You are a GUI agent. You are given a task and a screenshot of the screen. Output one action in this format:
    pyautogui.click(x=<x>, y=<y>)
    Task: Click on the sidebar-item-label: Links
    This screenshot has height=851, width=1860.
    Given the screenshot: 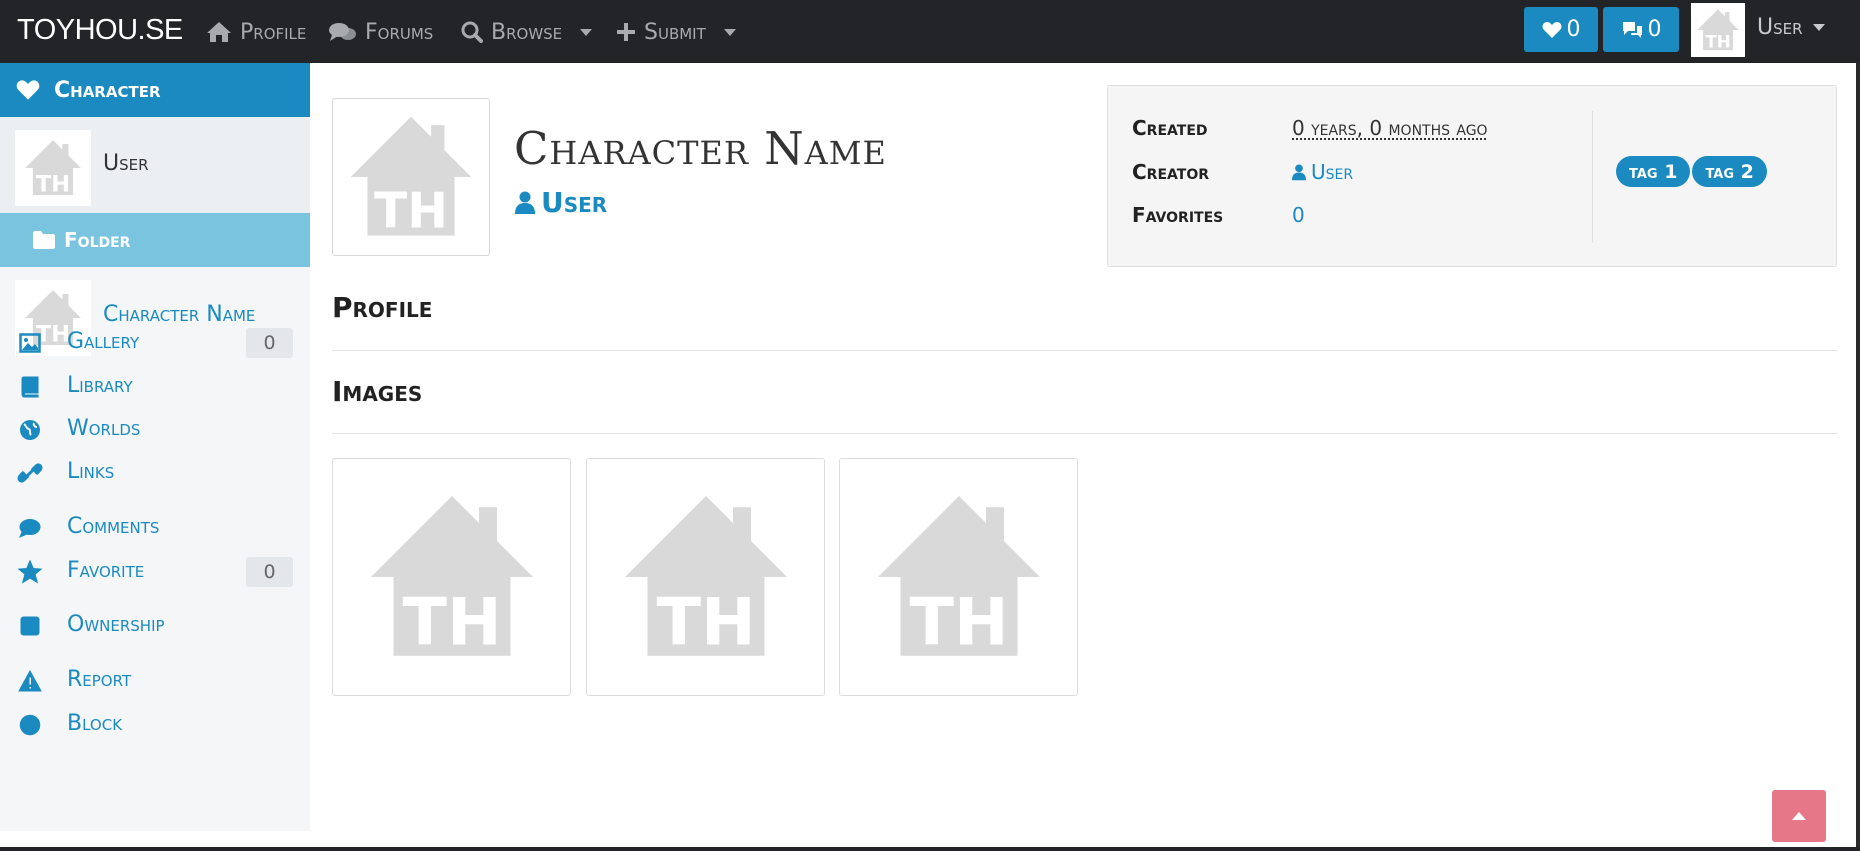 What is the action you would take?
    pyautogui.click(x=91, y=471)
    